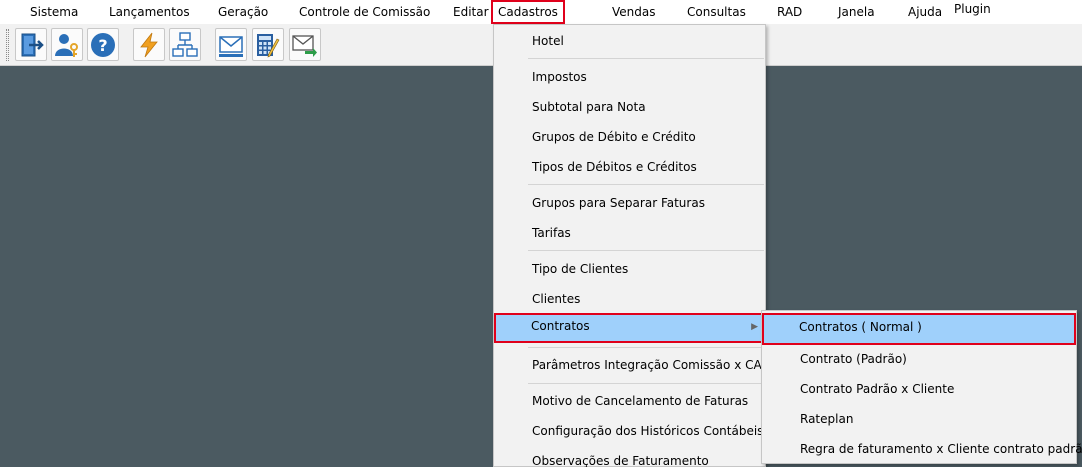 The height and width of the screenshot is (467, 1082). I want to click on help-icon: ?, so click(103, 44).